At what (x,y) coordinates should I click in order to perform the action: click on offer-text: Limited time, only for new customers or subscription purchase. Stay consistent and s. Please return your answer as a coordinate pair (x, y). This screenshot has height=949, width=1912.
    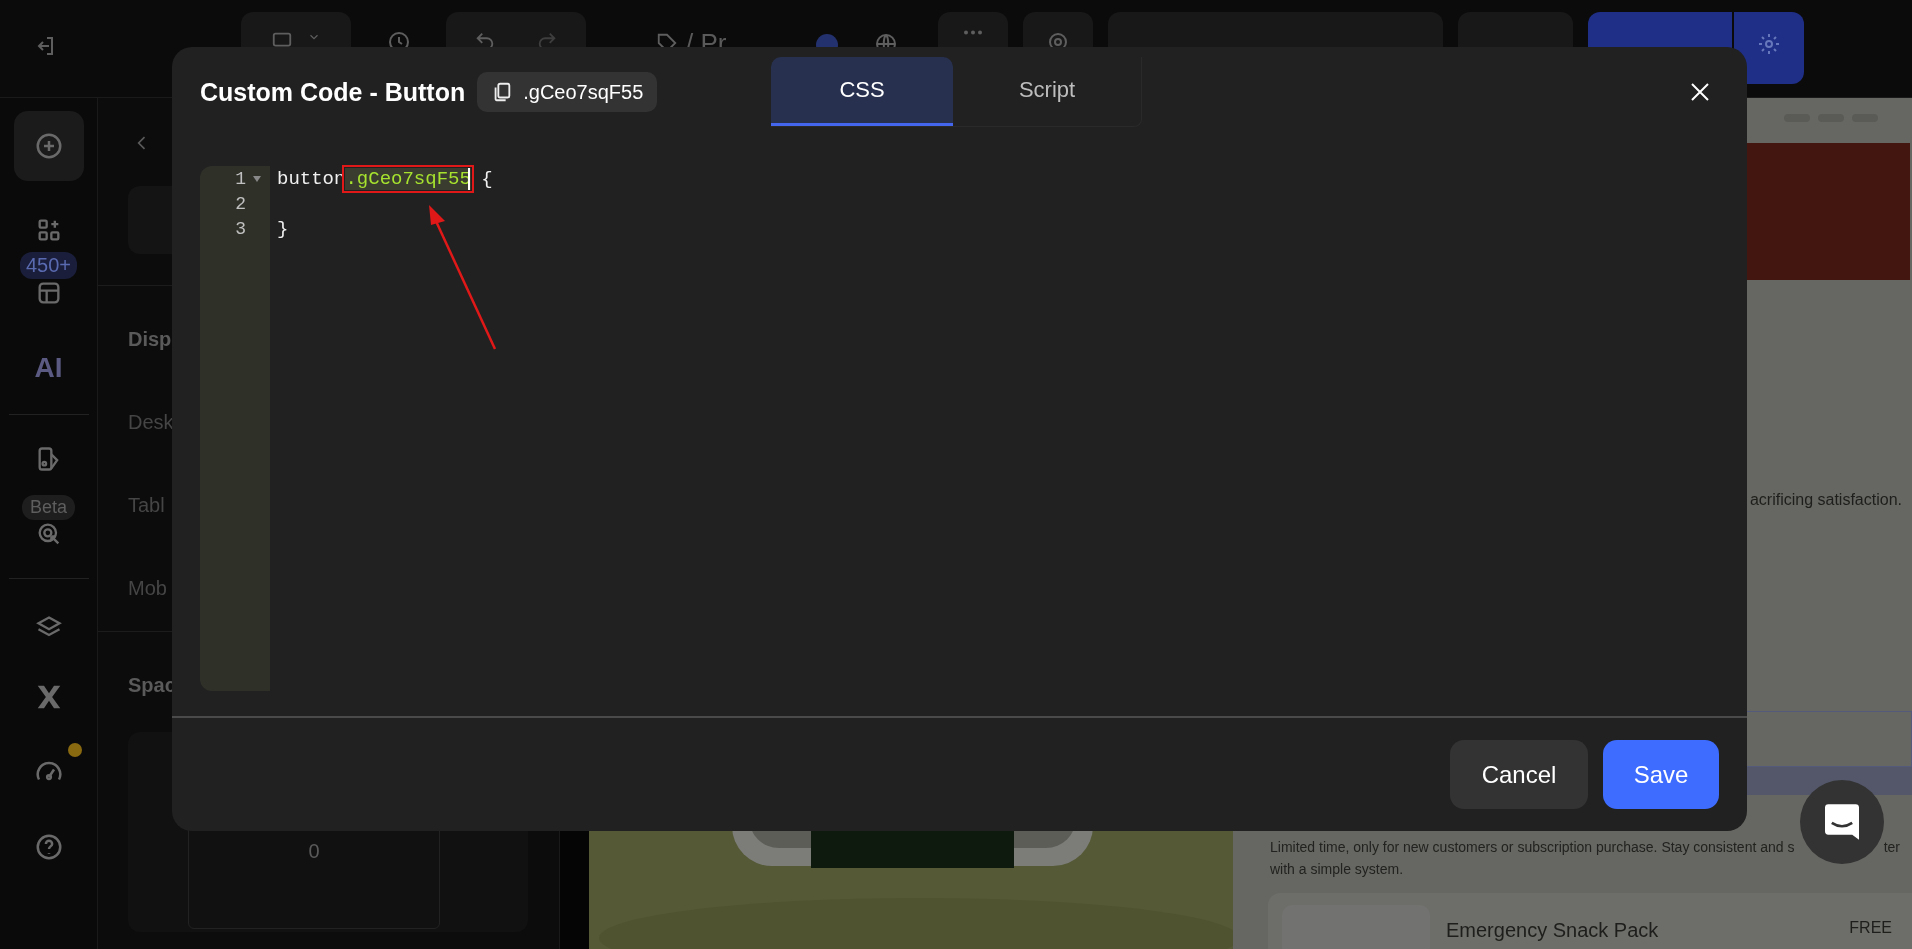
    Looking at the image, I should click on (1532, 847).